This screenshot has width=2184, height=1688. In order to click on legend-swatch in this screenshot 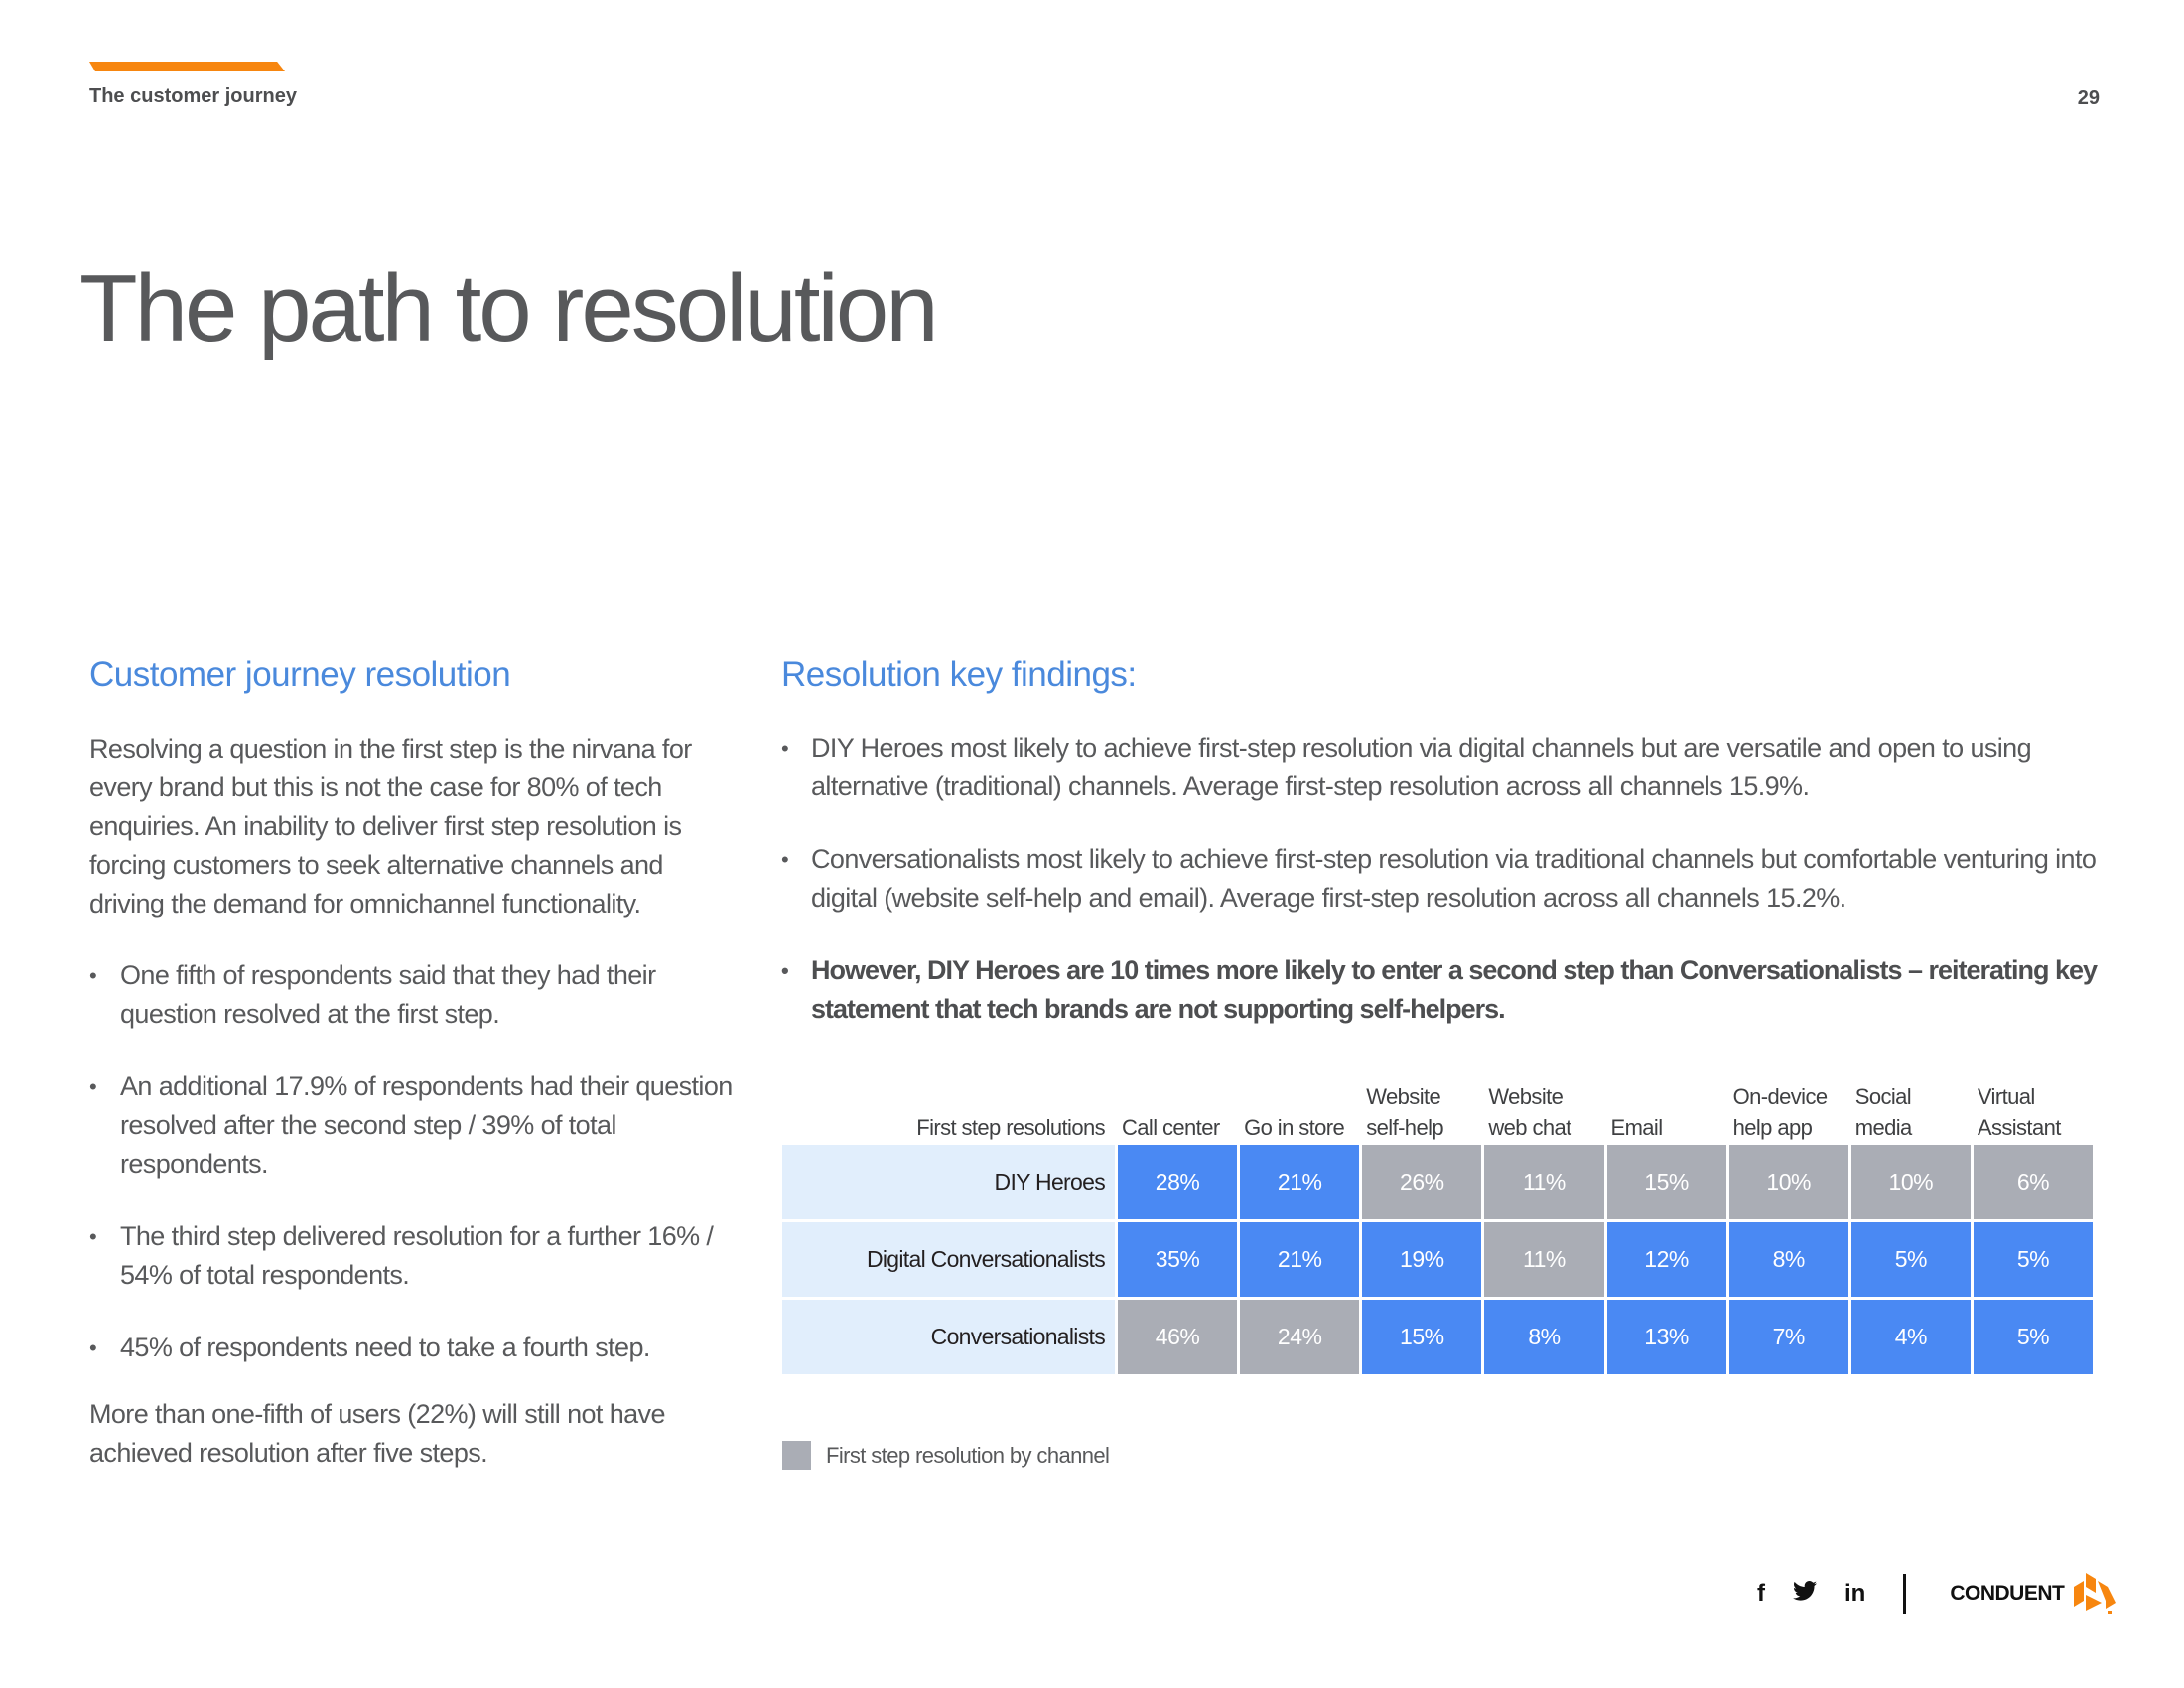, I will do `click(796, 1455)`.